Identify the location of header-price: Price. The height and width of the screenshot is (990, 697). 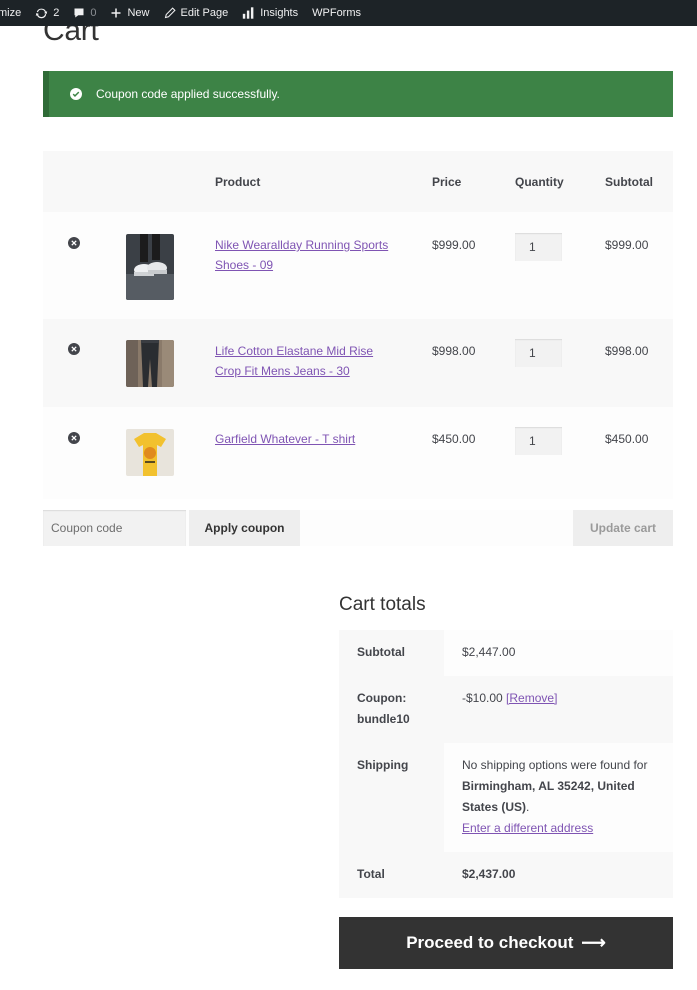
(447, 182).